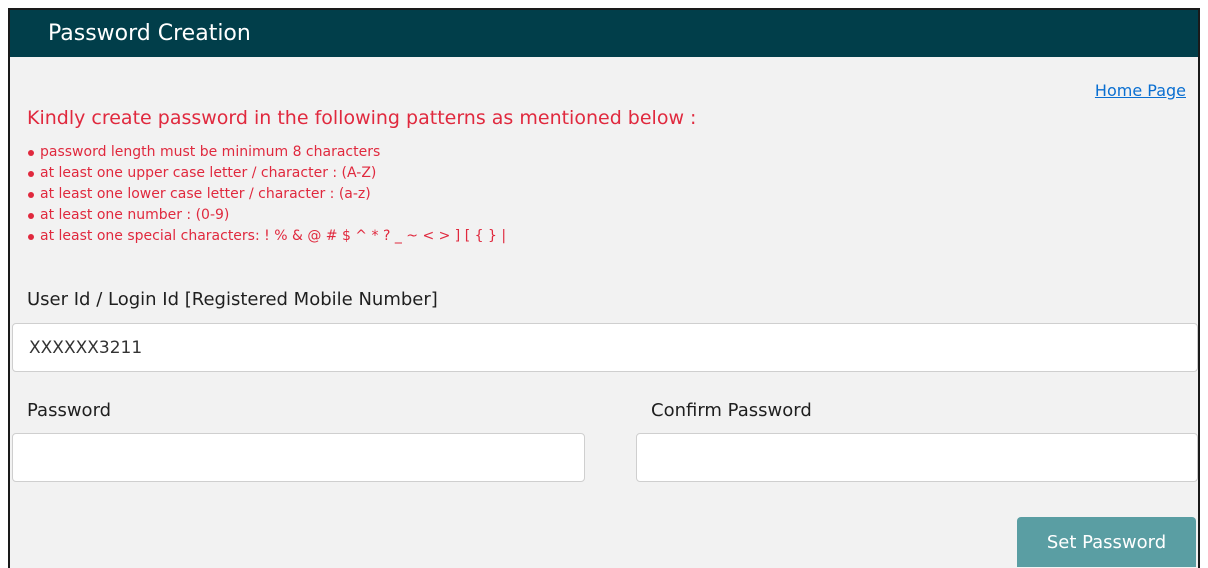 The height and width of the screenshot is (568, 1208). What do you see at coordinates (731, 410) in the screenshot?
I see `confirm-password-label: Confirm Password` at bounding box center [731, 410].